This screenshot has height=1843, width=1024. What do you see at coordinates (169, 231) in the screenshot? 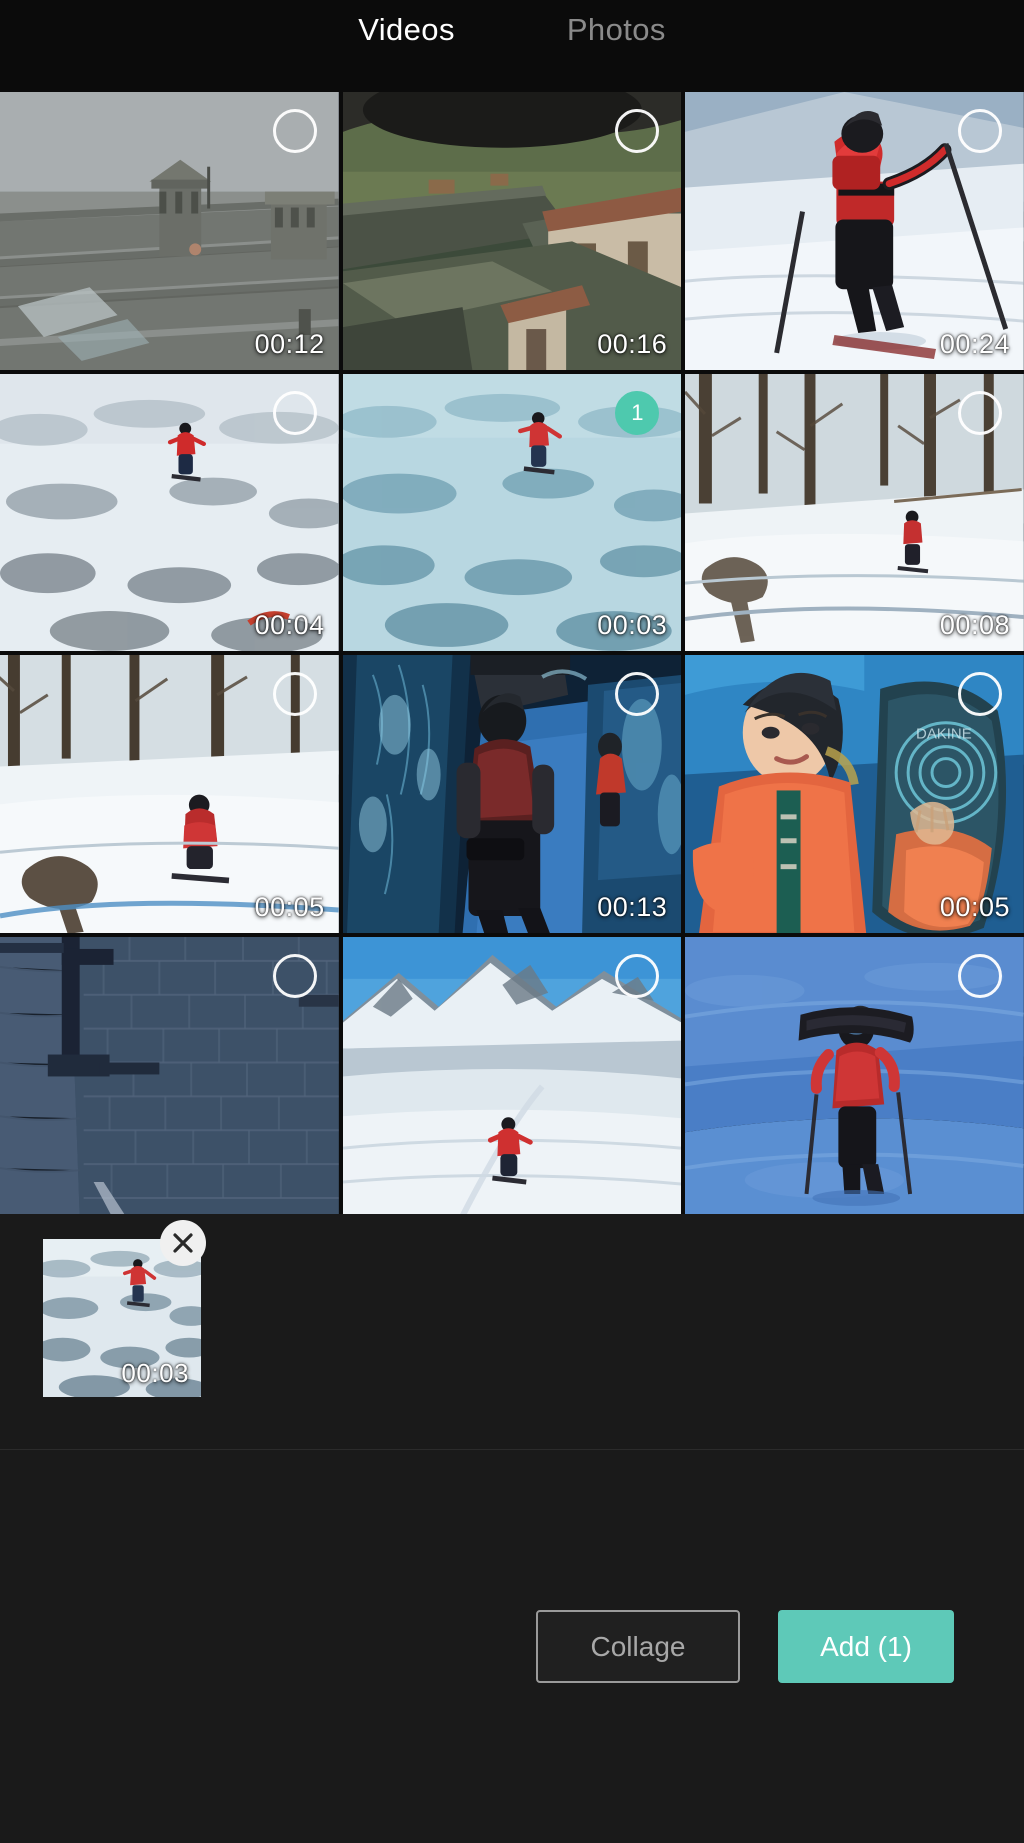
I see `media-cell-0: 00:12` at bounding box center [169, 231].